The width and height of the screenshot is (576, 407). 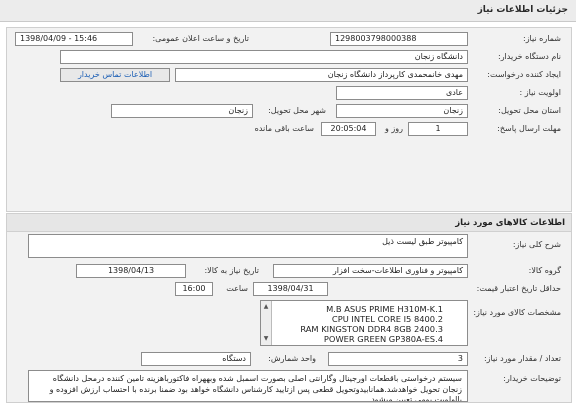 What do you see at coordinates (522, 358) in the screenshot?
I see `count-label: تعداد / مقدار مورد نیاز:` at bounding box center [522, 358].